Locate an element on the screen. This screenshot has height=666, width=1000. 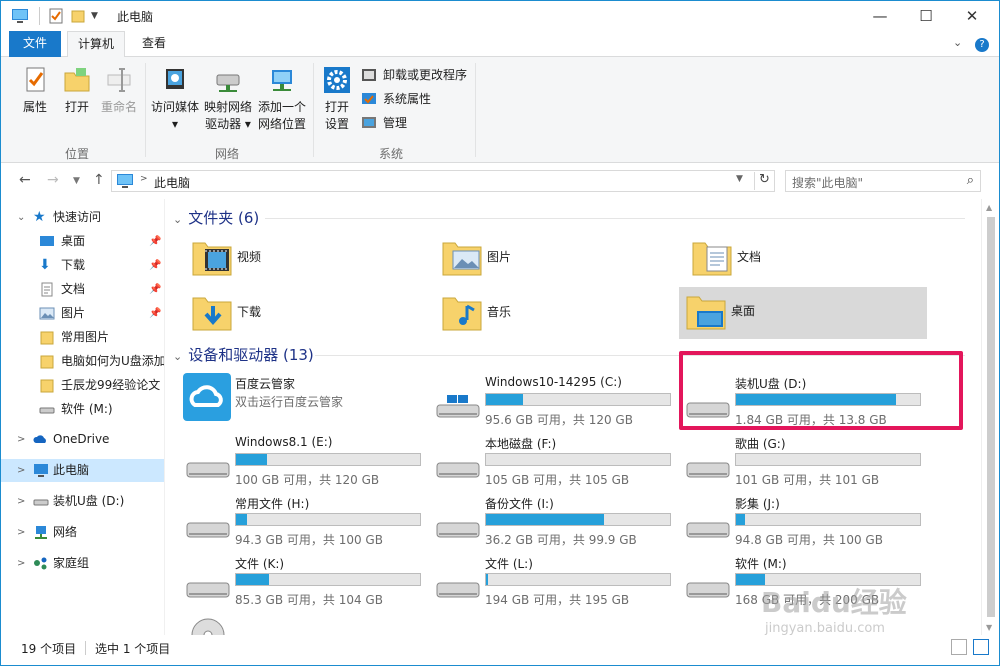
scrollbar-thumb is located at coordinates (991, 417).